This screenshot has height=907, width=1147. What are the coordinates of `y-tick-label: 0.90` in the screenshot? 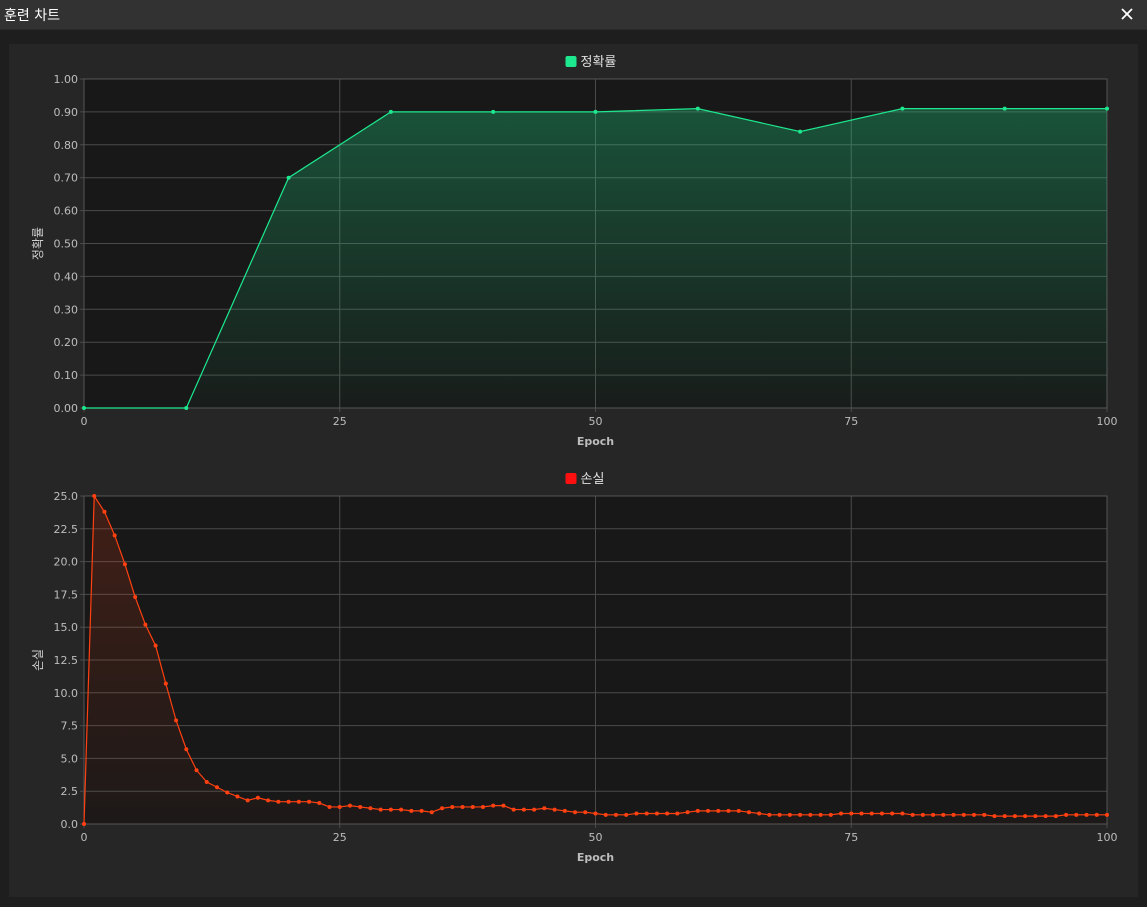 It's located at (66, 112).